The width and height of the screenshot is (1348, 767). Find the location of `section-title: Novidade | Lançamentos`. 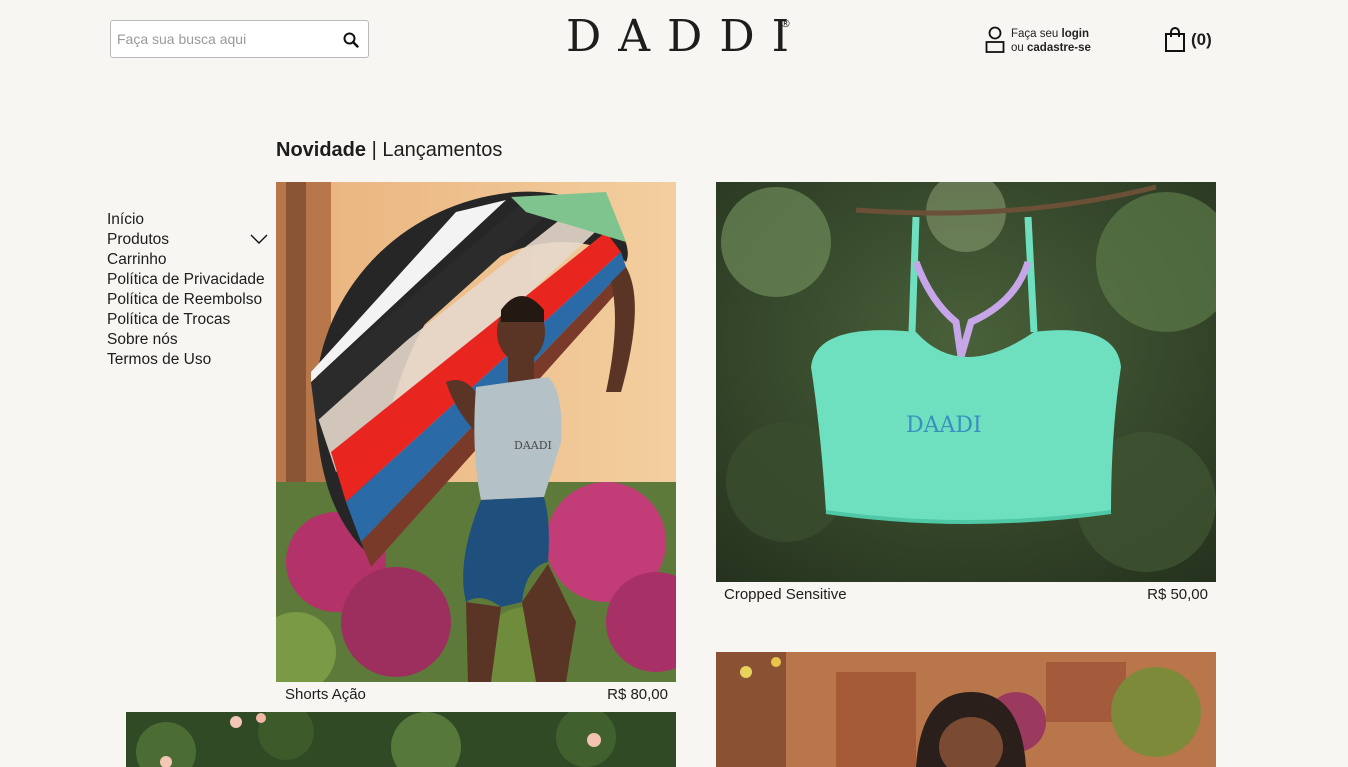

section-title: Novidade | Lançamentos is located at coordinates (389, 150).